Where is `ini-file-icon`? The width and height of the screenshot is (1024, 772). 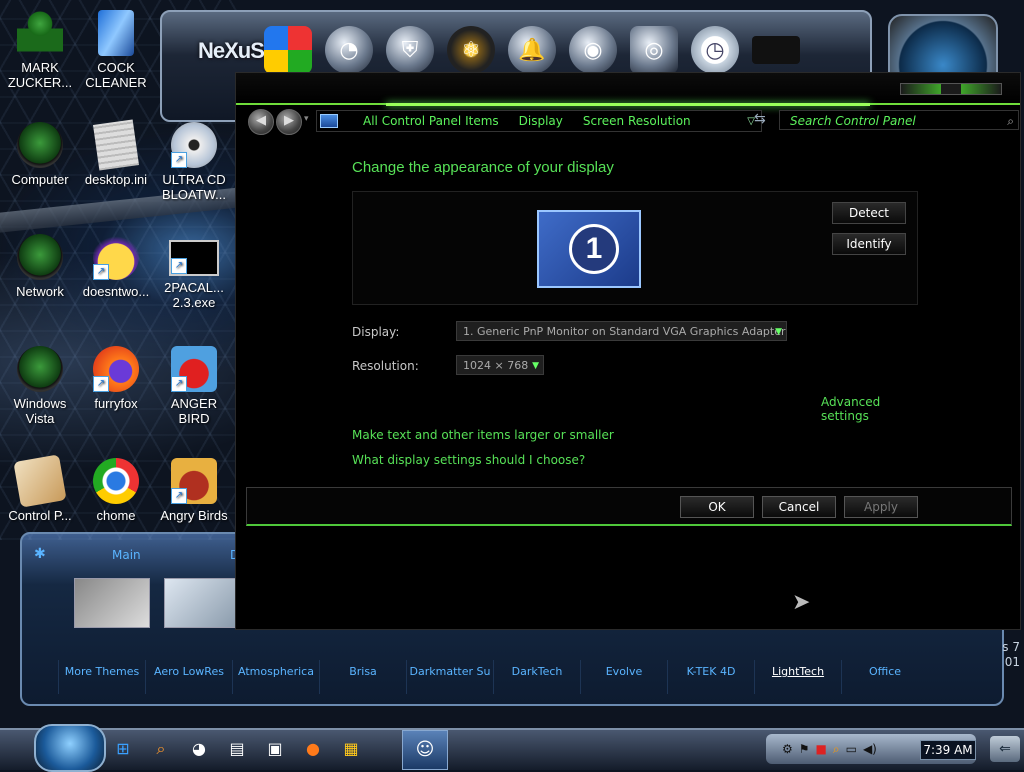 ini-file-icon is located at coordinates (116, 145).